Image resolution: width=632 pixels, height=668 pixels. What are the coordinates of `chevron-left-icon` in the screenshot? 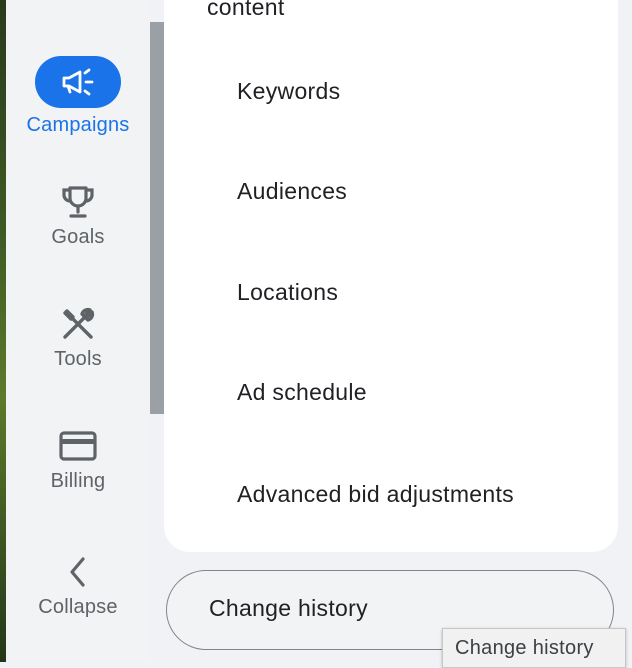 It's located at (78, 572).